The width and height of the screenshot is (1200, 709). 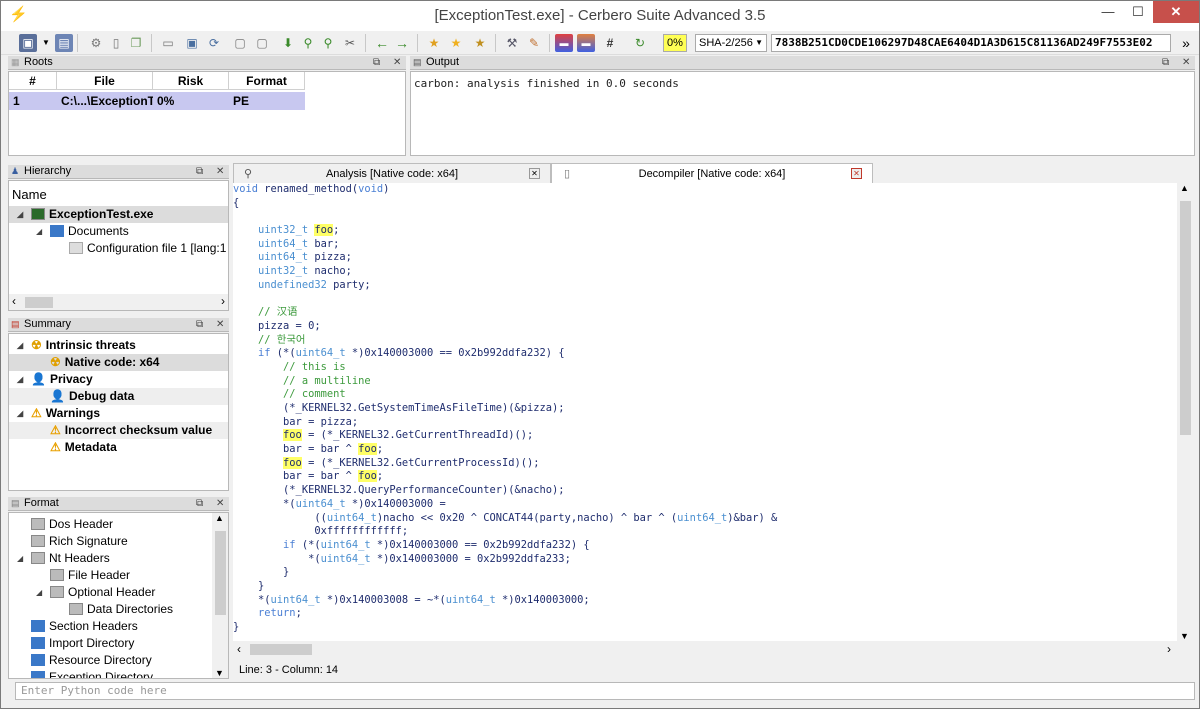 What do you see at coordinates (534, 43) in the screenshot?
I see `edit-icon: ✎` at bounding box center [534, 43].